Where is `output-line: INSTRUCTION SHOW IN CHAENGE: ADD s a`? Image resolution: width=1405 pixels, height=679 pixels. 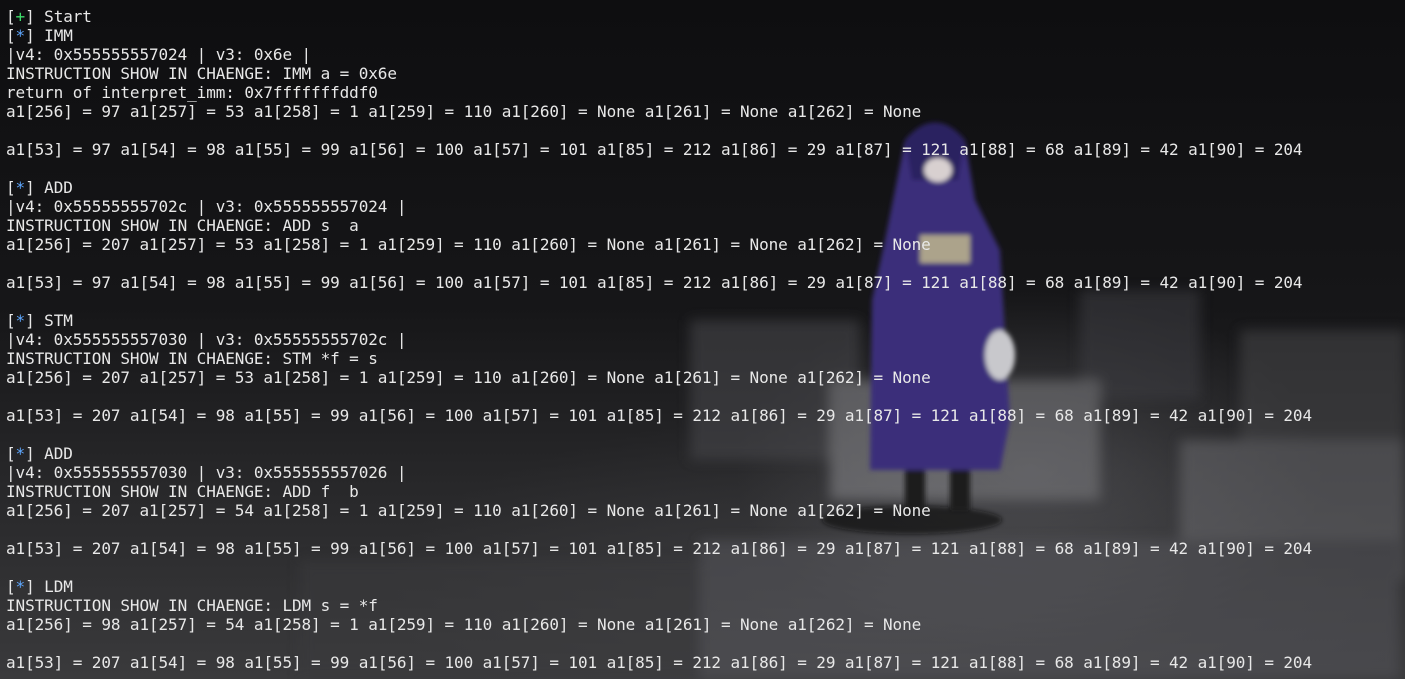 output-line: INSTRUCTION SHOW IN CHAENGE: ADD s a is located at coordinates (182, 225).